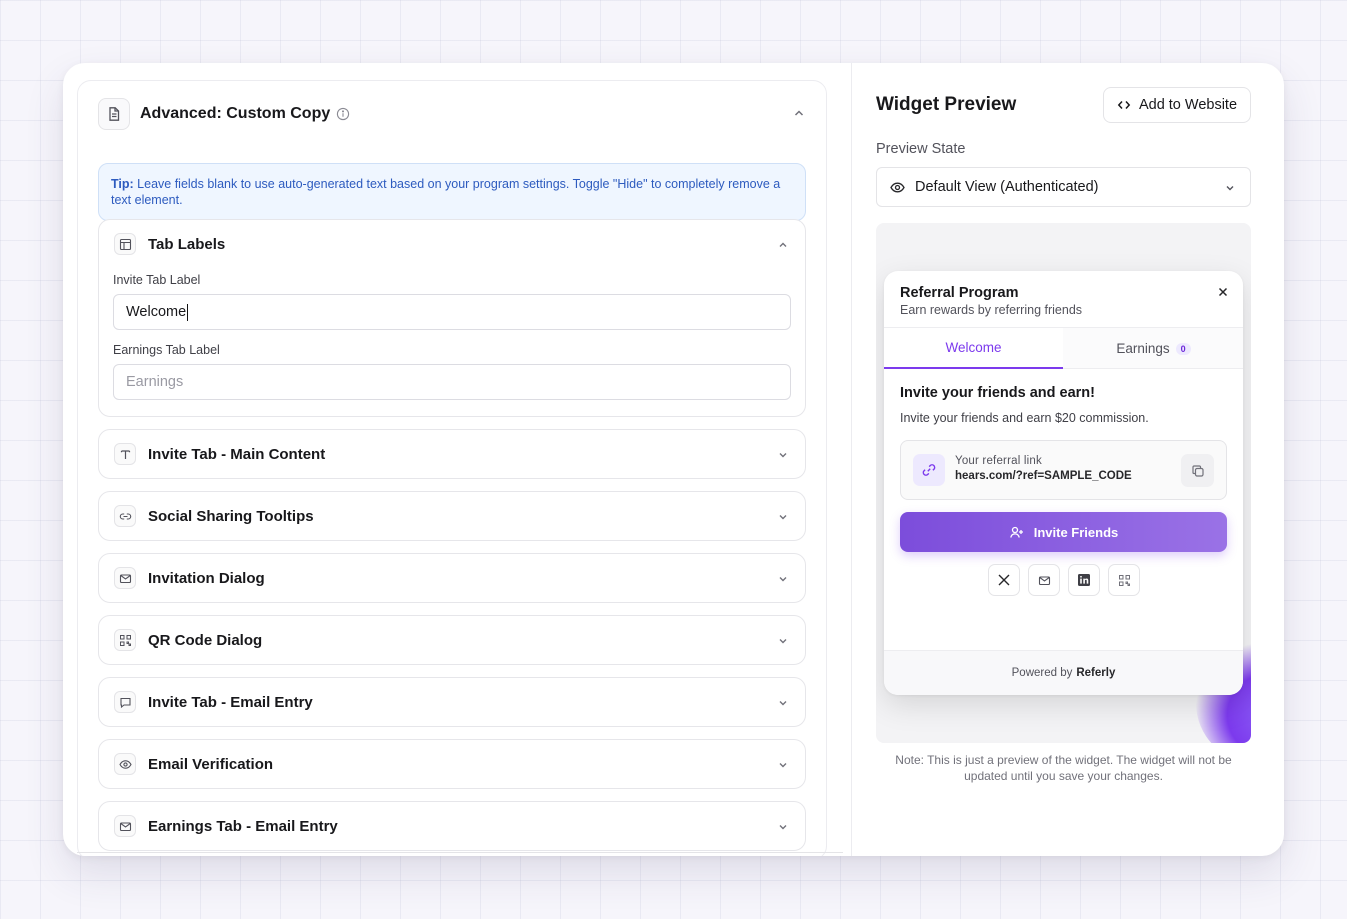  I want to click on tab-welcome: Welcome, so click(973, 348).